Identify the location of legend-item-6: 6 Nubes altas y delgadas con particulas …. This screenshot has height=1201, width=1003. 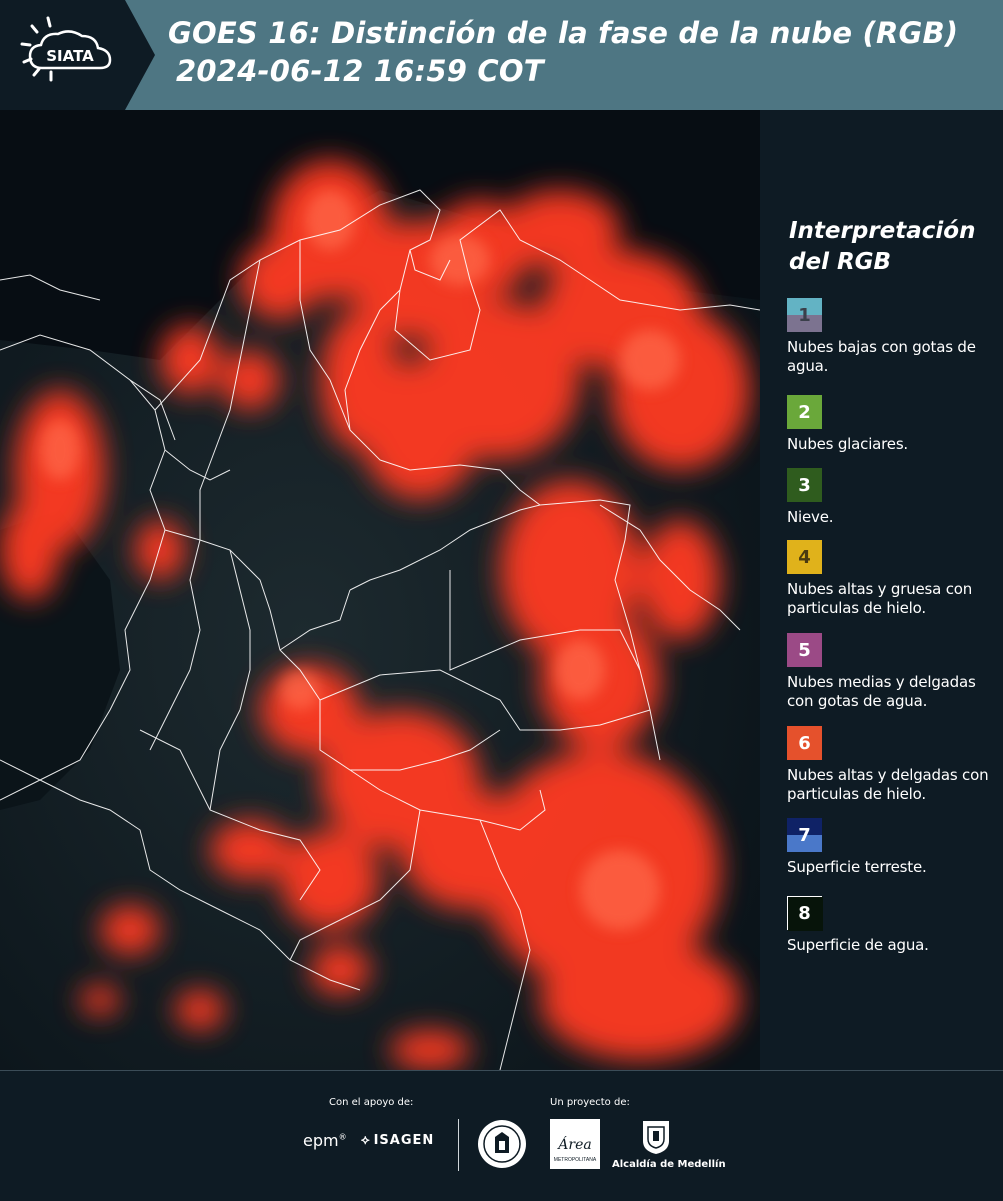
(895, 765).